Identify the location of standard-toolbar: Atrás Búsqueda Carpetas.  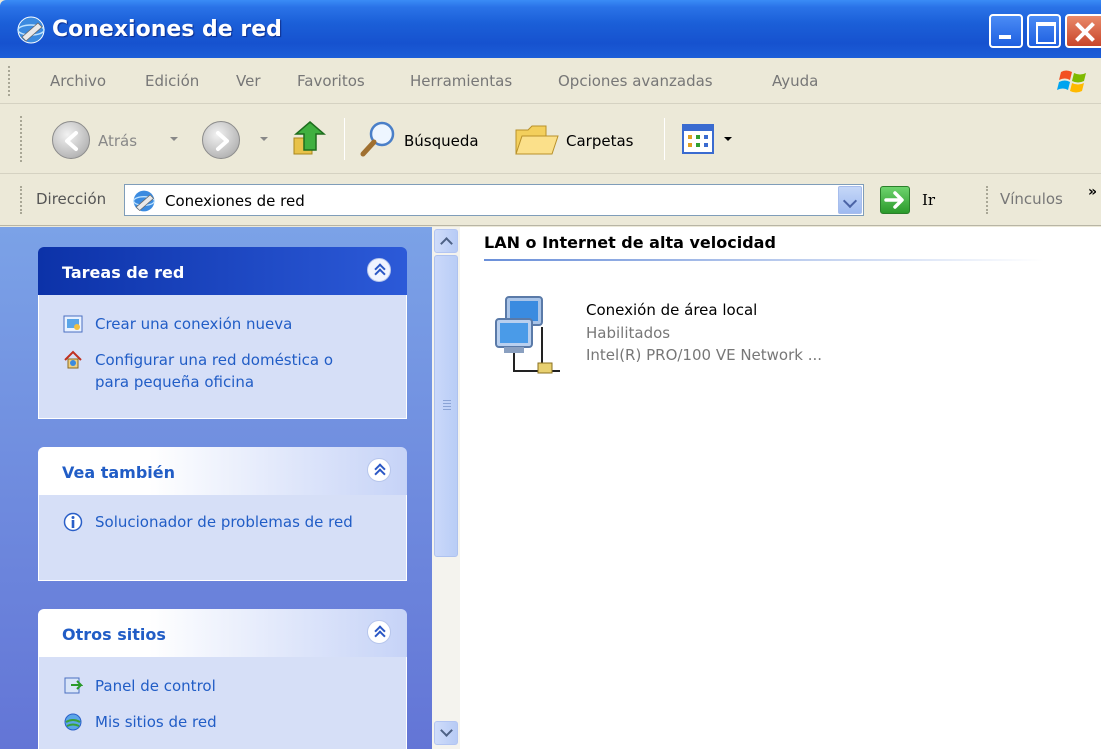
(550, 139).